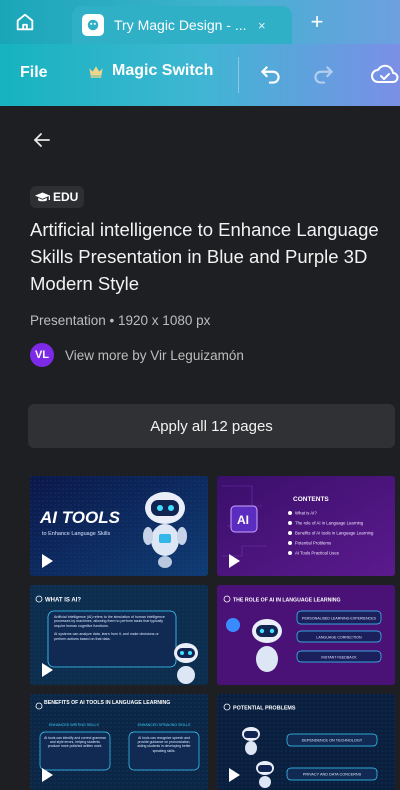 Image resolution: width=400 pixels, height=790 pixels. I want to click on home-icon, so click(25, 22).